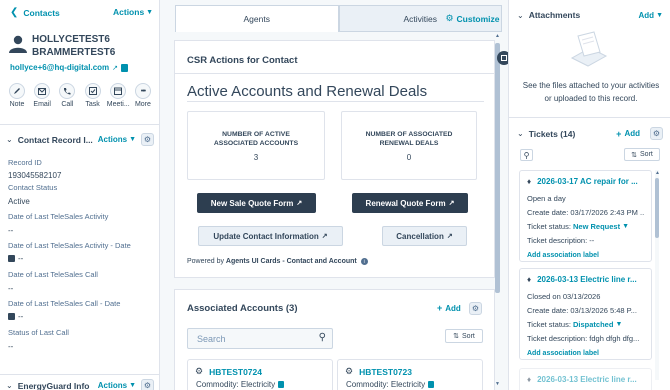 The height and width of the screenshot is (390, 670). What do you see at coordinates (142, 91) in the screenshot?
I see `more-icon: •••` at bounding box center [142, 91].